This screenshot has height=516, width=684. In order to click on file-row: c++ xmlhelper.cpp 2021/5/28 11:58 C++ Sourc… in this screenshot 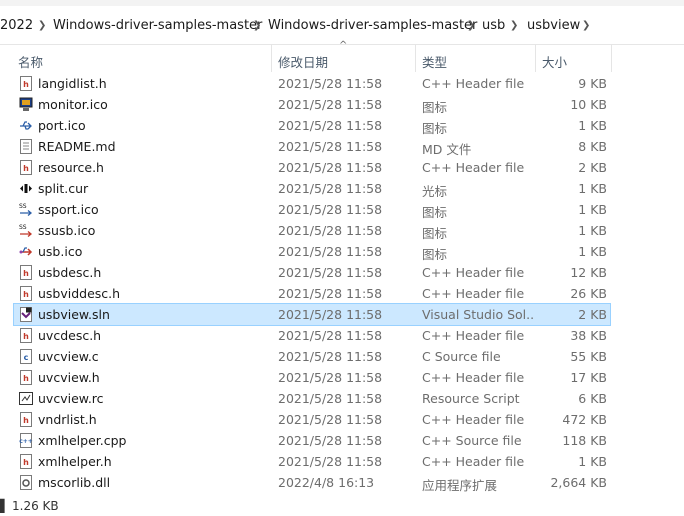, I will do `click(312, 440)`.